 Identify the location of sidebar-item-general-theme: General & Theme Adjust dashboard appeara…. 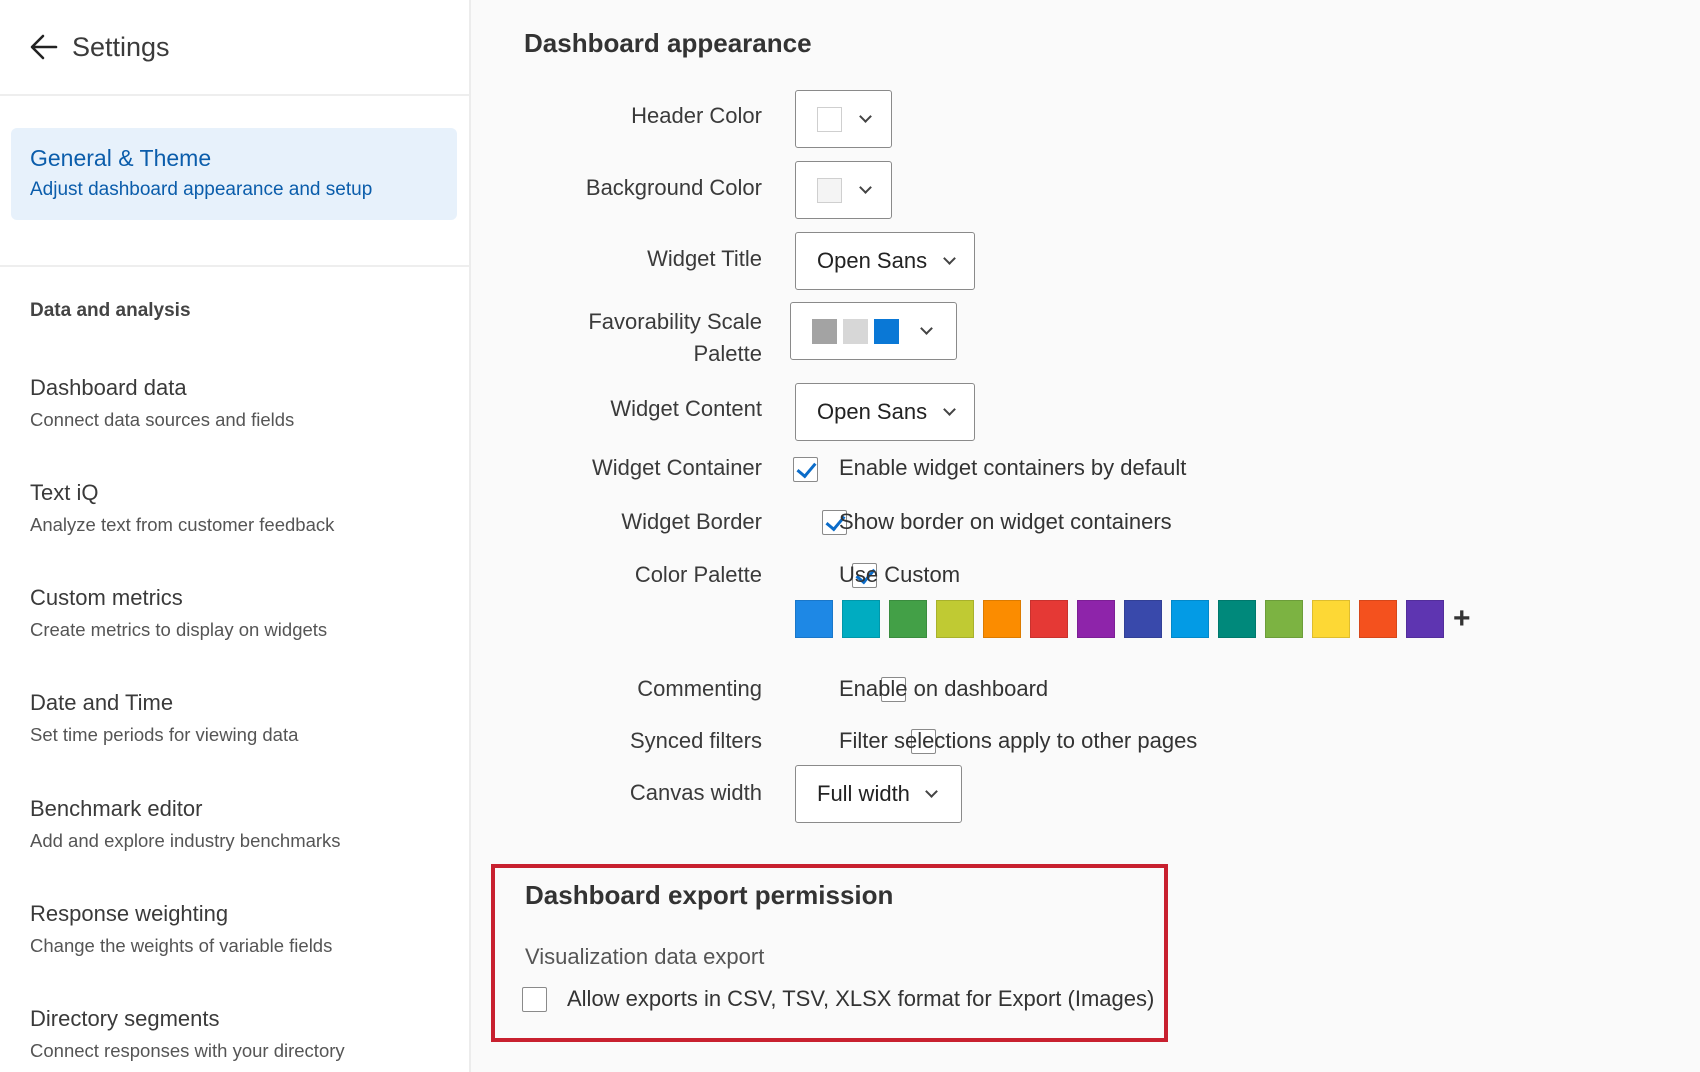
(234, 174).